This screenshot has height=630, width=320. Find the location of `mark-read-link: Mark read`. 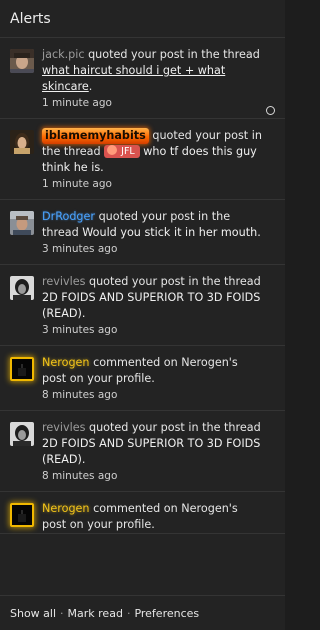

mark-read-link: Mark read is located at coordinates (95, 613).